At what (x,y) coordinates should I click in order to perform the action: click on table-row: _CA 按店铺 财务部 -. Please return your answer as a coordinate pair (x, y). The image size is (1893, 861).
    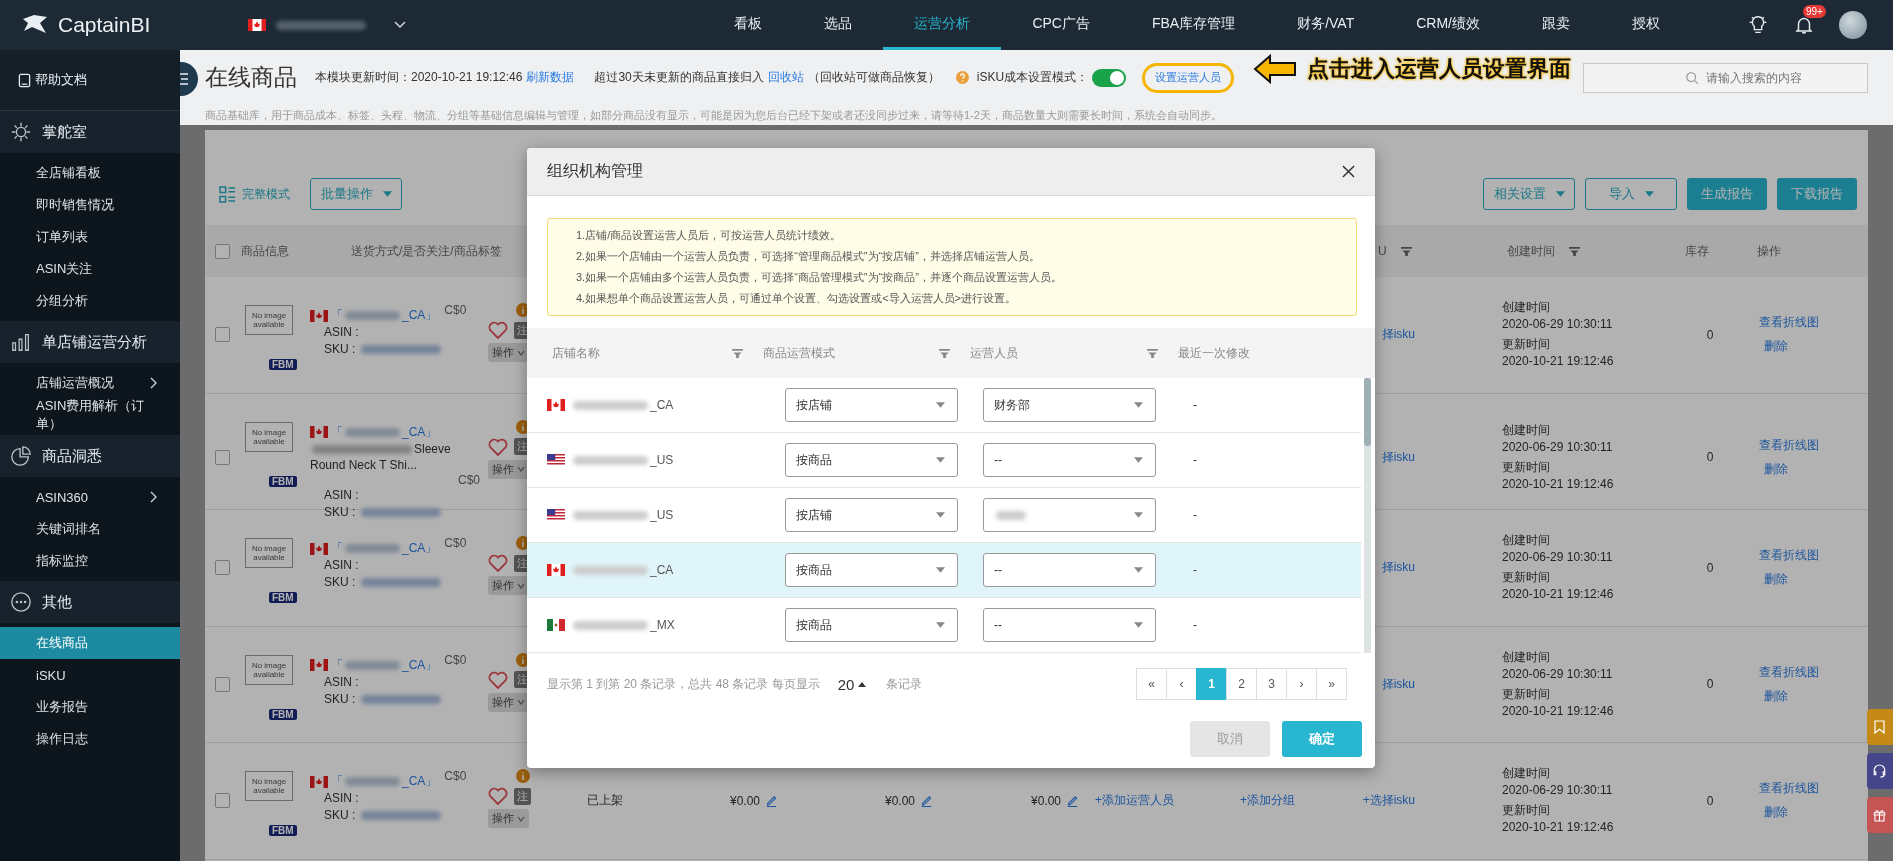
    Looking at the image, I should click on (944, 405).